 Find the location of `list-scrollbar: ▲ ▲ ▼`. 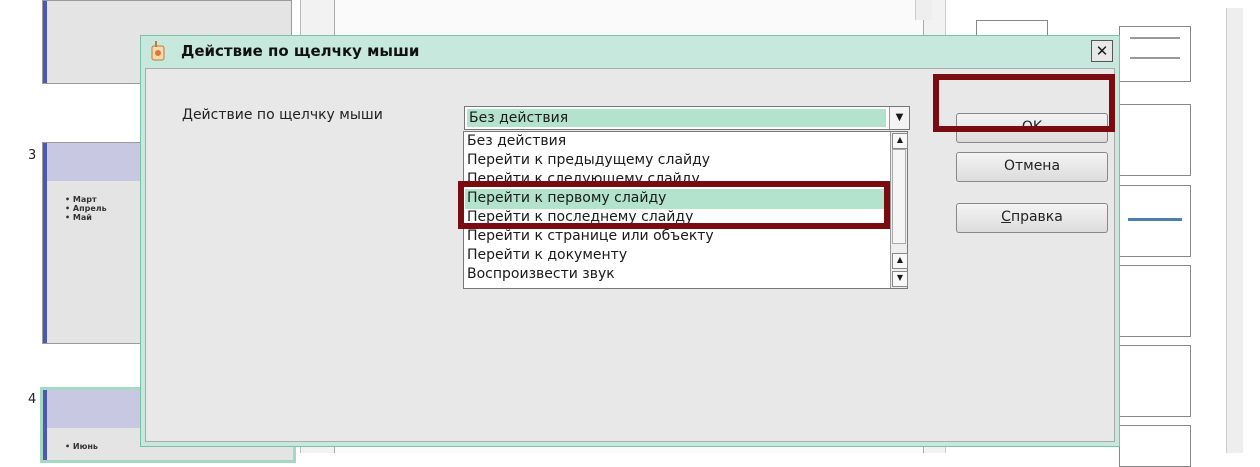

list-scrollbar: ▲ ▲ ▼ is located at coordinates (899, 210).